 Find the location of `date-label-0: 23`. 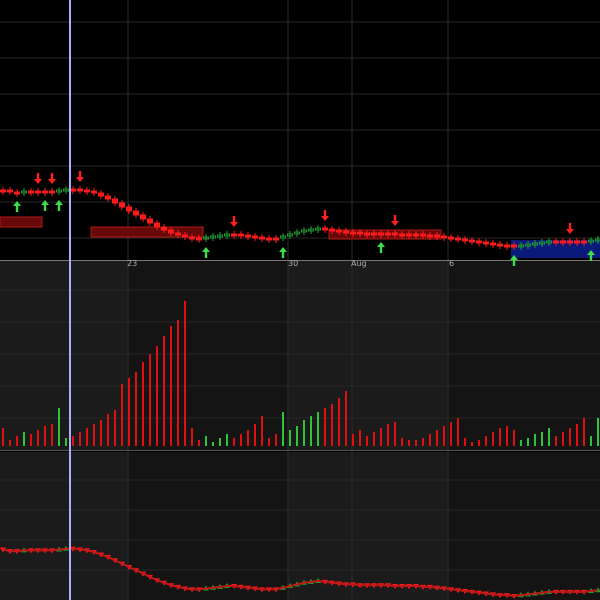

date-label-0: 23 is located at coordinates (132, 263).